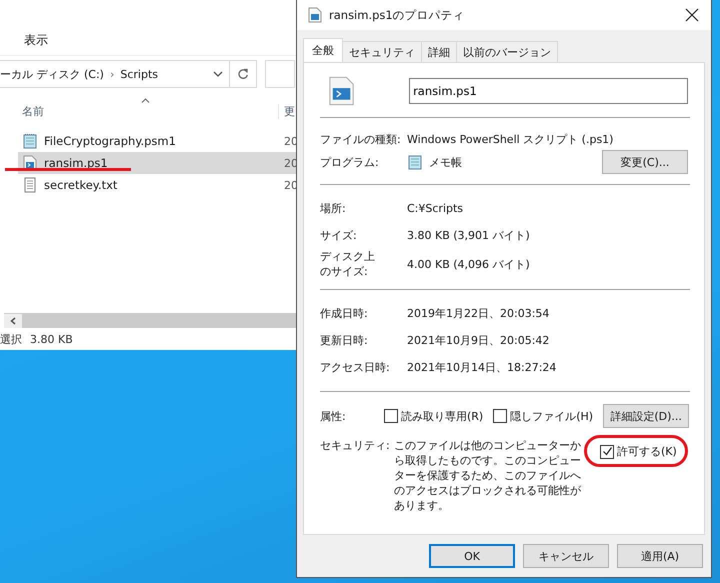  What do you see at coordinates (218, 74) in the screenshot?
I see `chevron-down-icon` at bounding box center [218, 74].